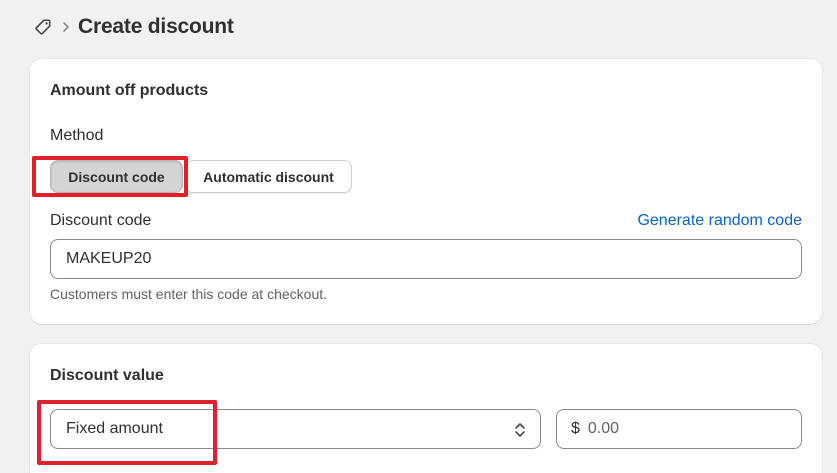 The image size is (837, 473). I want to click on discount-code-option: Discount code, so click(116, 176).